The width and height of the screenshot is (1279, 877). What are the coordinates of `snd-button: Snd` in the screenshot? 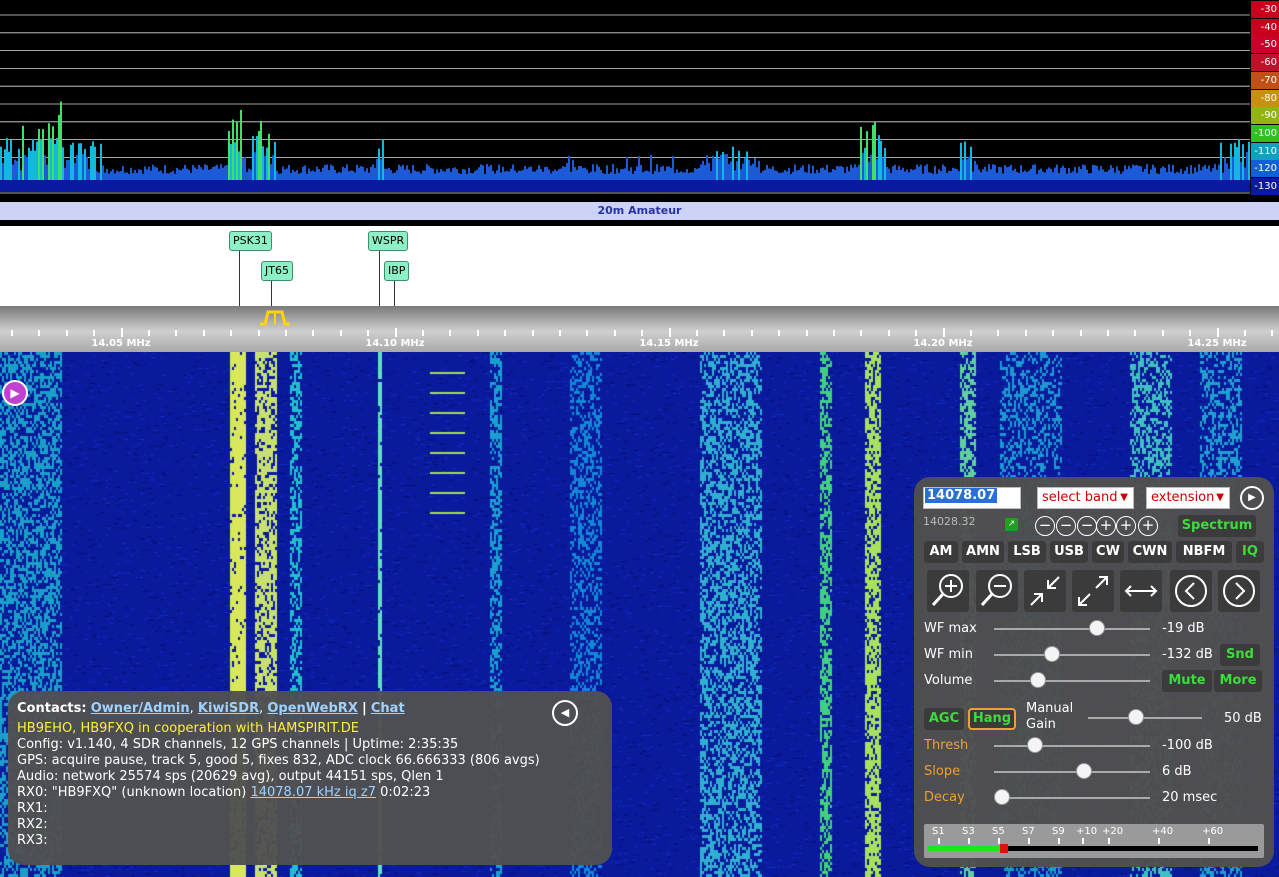 It's located at (1240, 655).